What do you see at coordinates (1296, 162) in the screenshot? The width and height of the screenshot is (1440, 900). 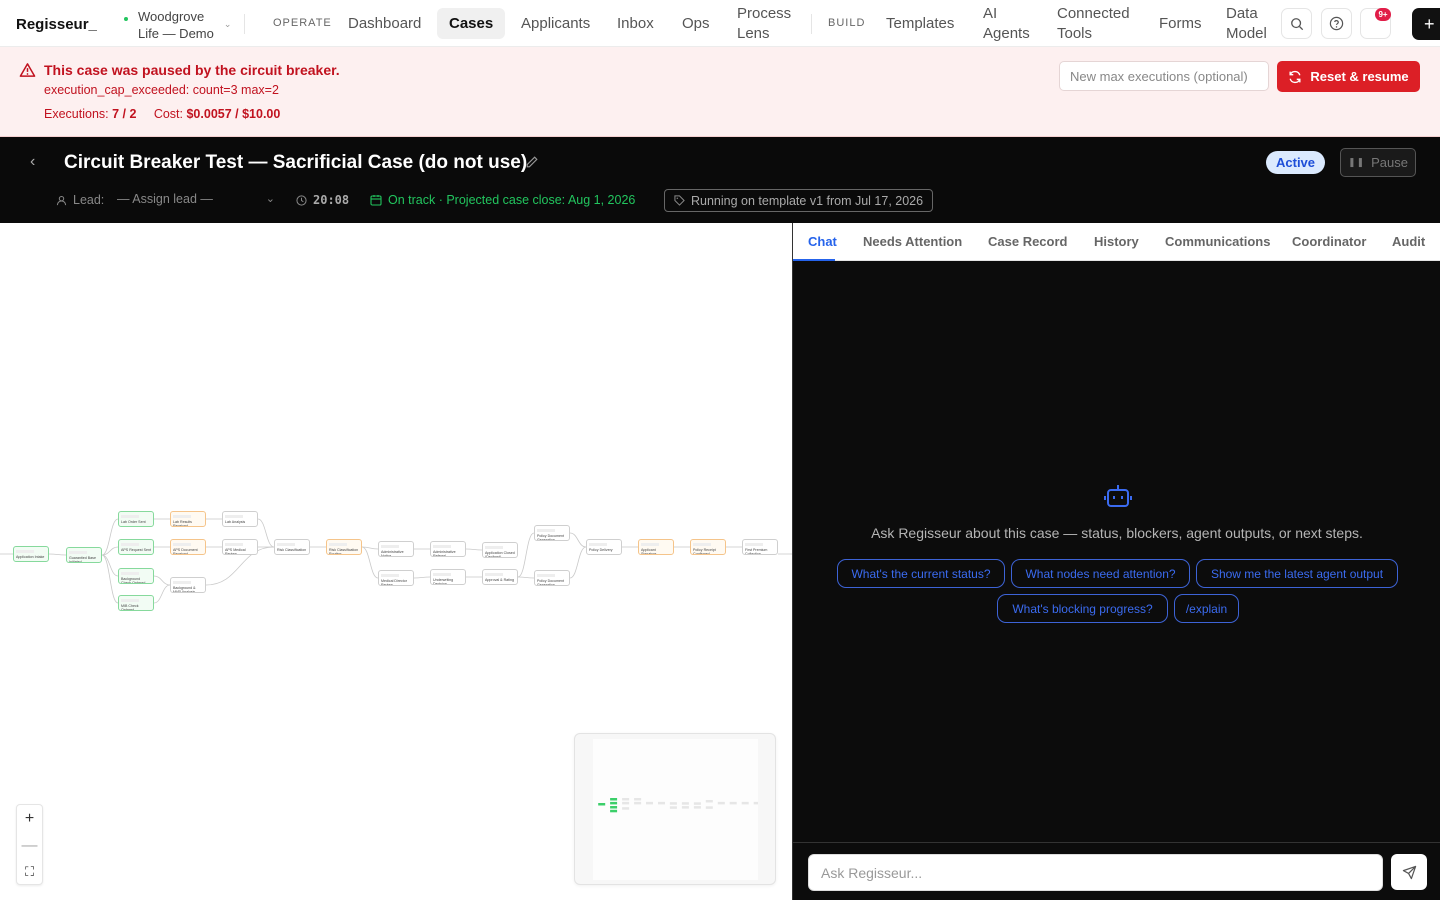 I see `status-badge: Active` at bounding box center [1296, 162].